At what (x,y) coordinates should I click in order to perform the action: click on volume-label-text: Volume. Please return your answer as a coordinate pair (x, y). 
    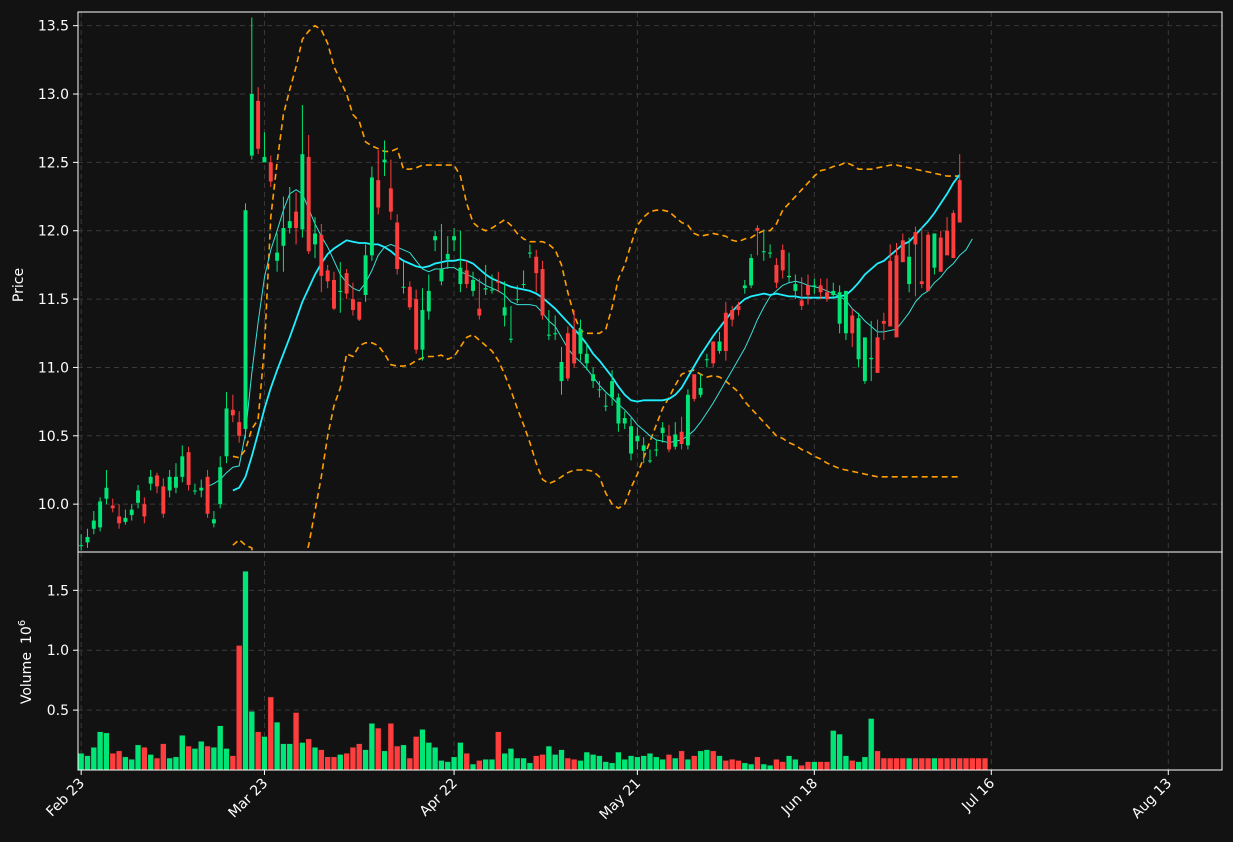
    Looking at the image, I should click on (27, 678).